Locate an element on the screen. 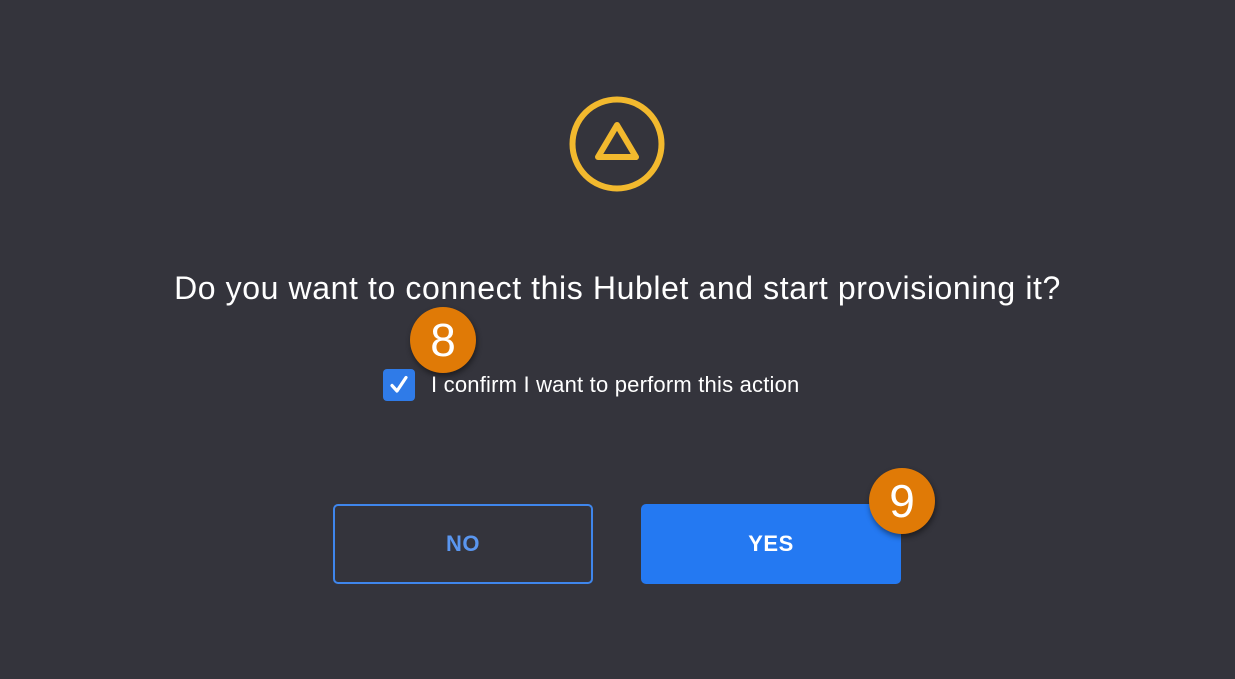 This screenshot has height=679, width=1235. checkmark-icon is located at coordinates (399, 384).